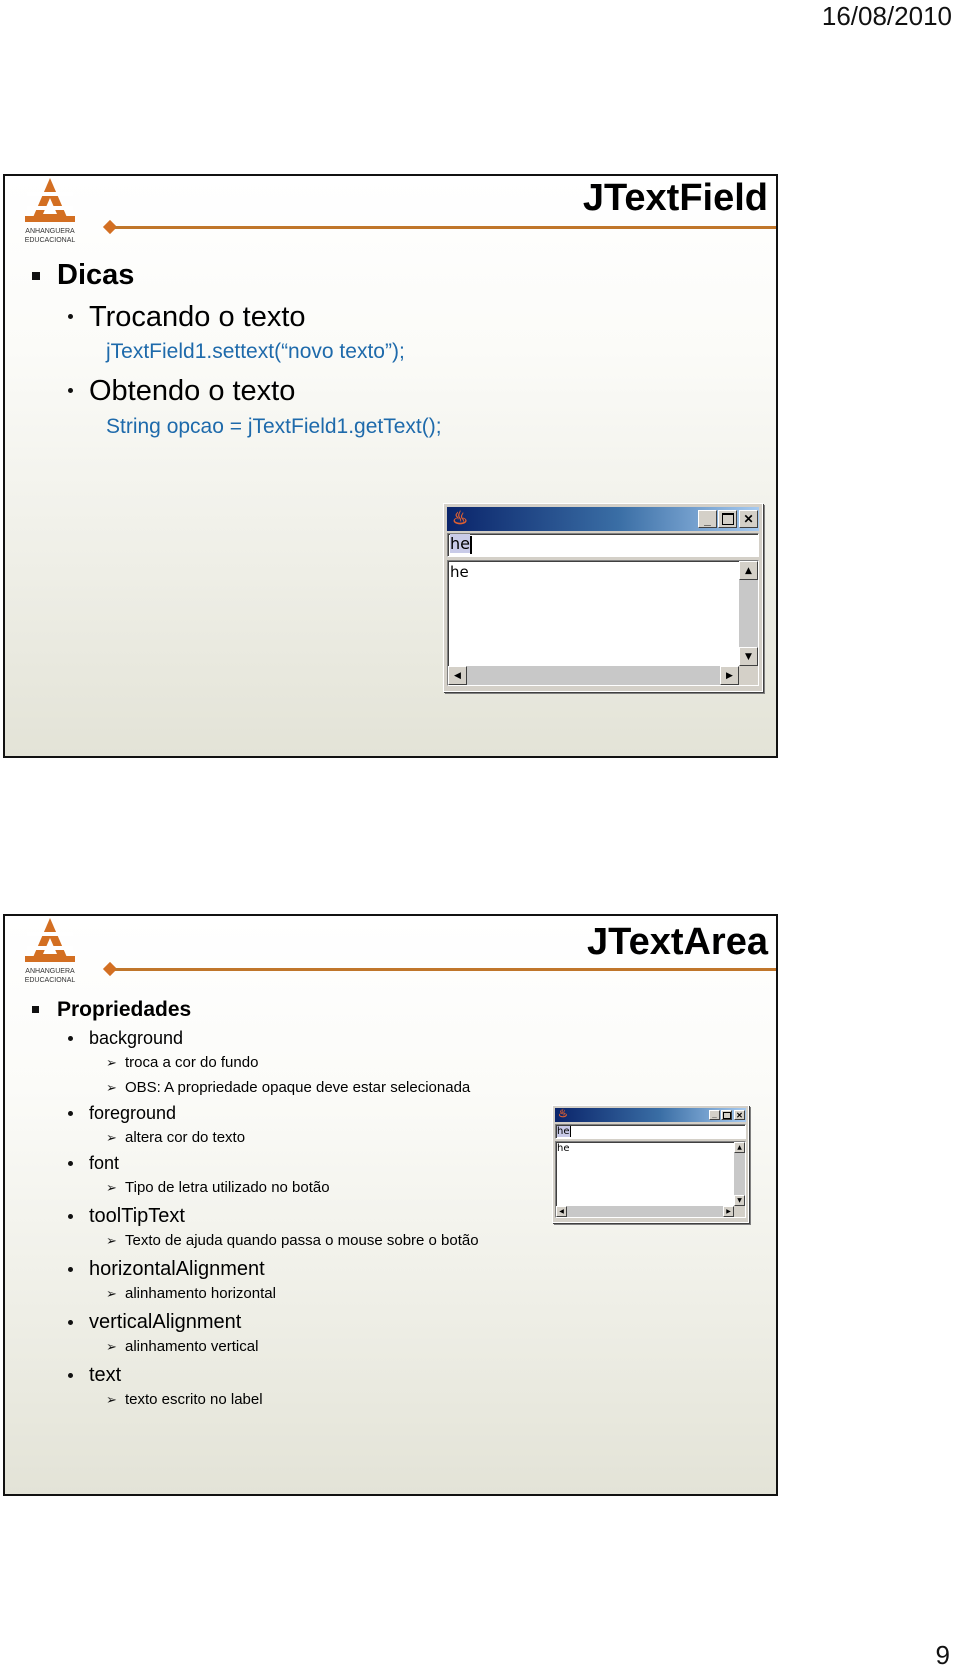 The image size is (960, 1675). What do you see at coordinates (104, 1163) in the screenshot?
I see `property-name: font` at bounding box center [104, 1163].